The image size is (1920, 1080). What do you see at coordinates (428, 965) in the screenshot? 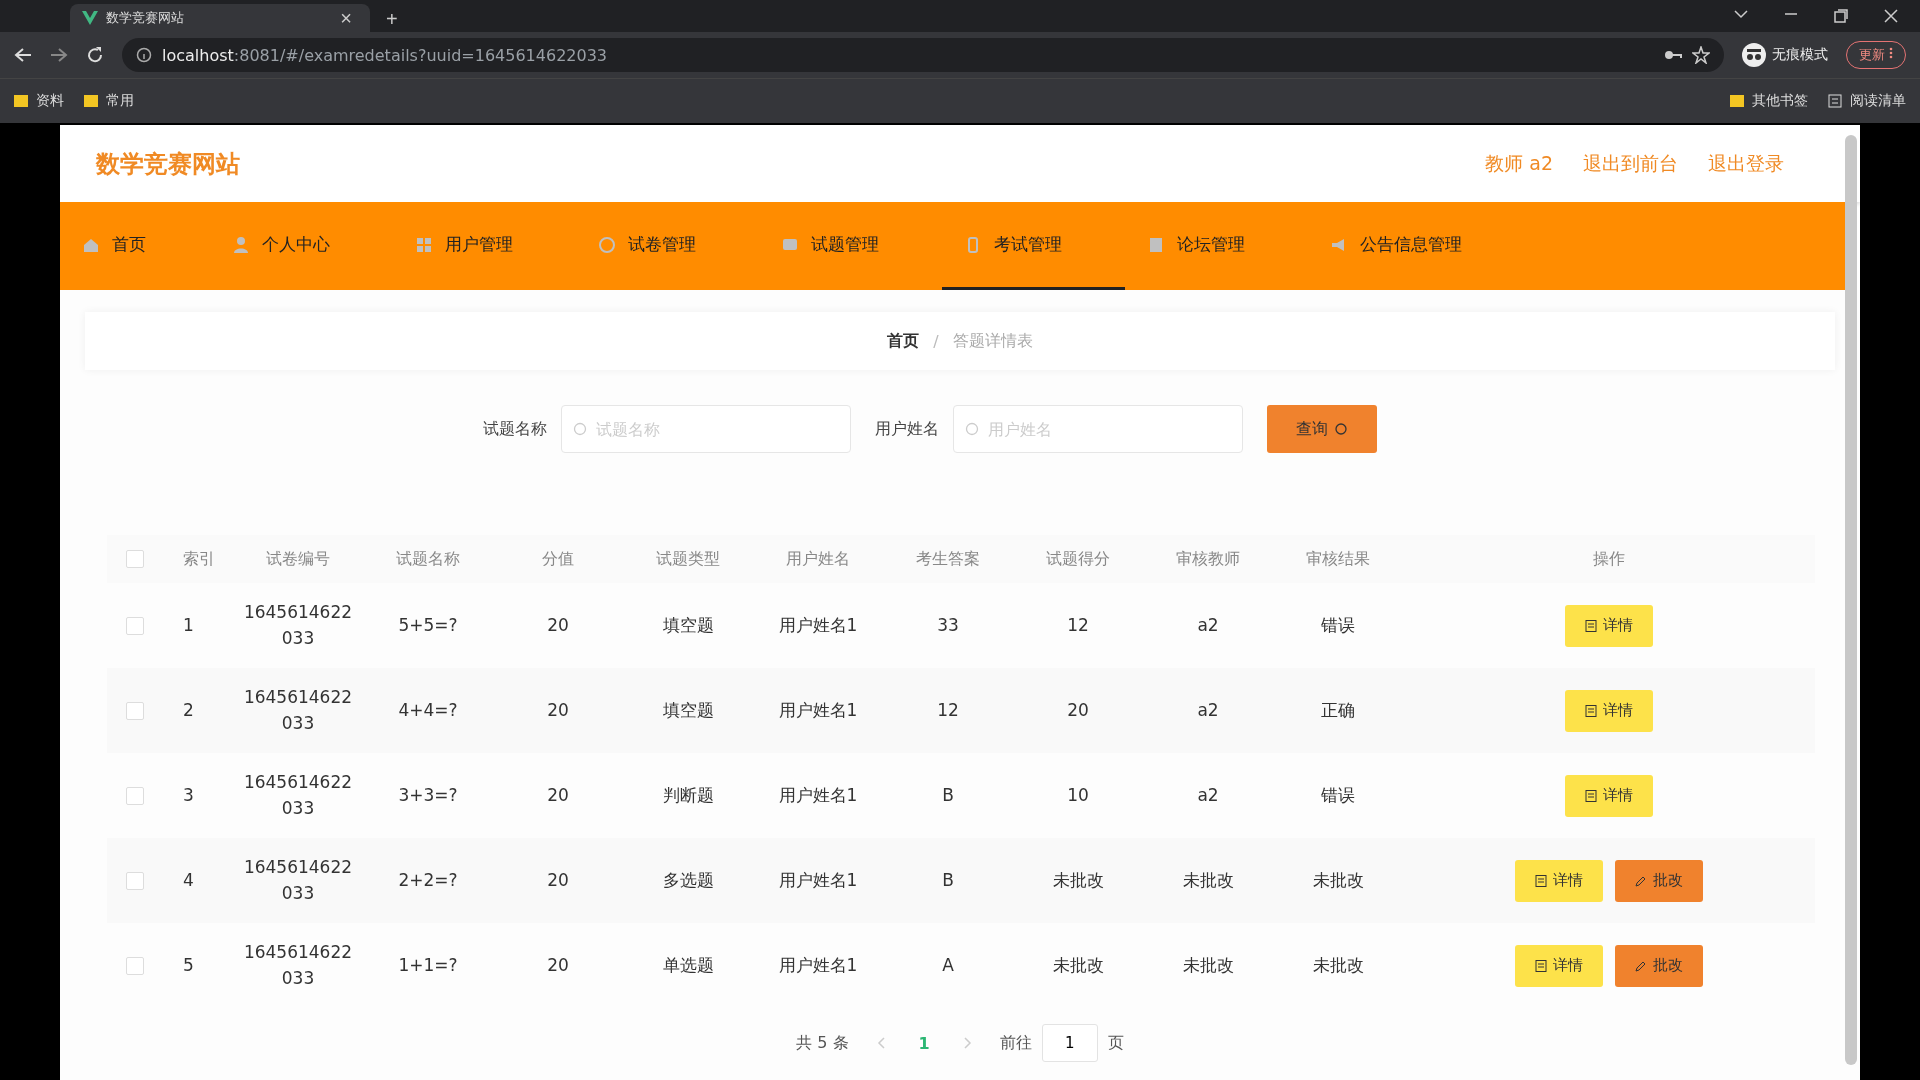
I see `table-cell-text: 1+1=?` at bounding box center [428, 965].